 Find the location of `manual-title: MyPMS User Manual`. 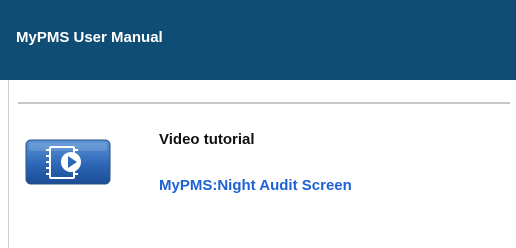

manual-title: MyPMS User Manual is located at coordinates (89, 37).